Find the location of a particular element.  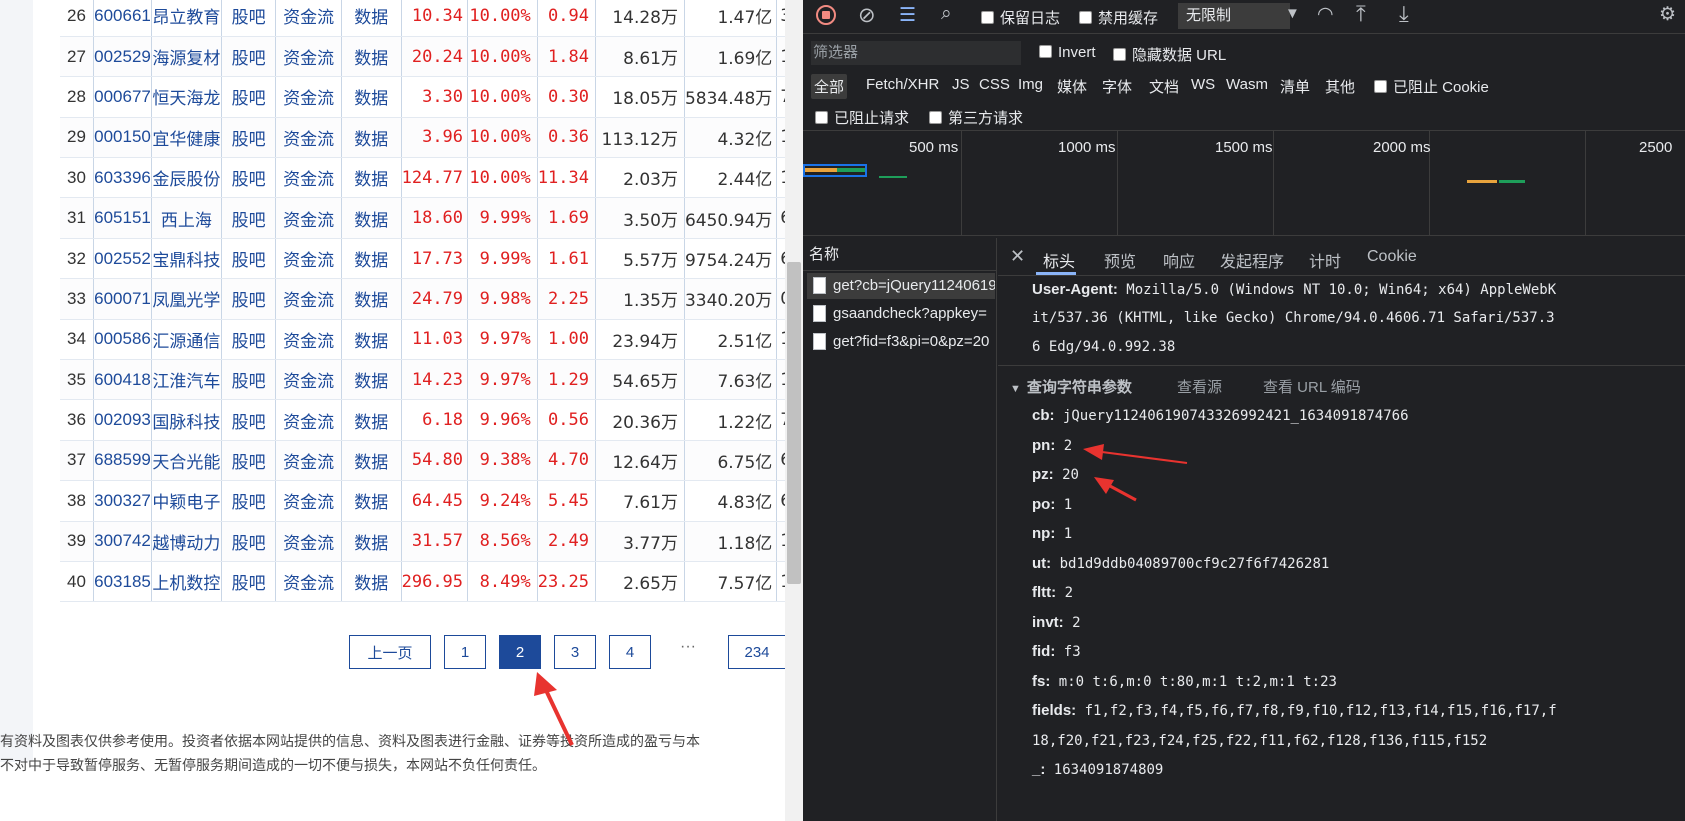

tab-cookies: Cookie is located at coordinates (1392, 257).